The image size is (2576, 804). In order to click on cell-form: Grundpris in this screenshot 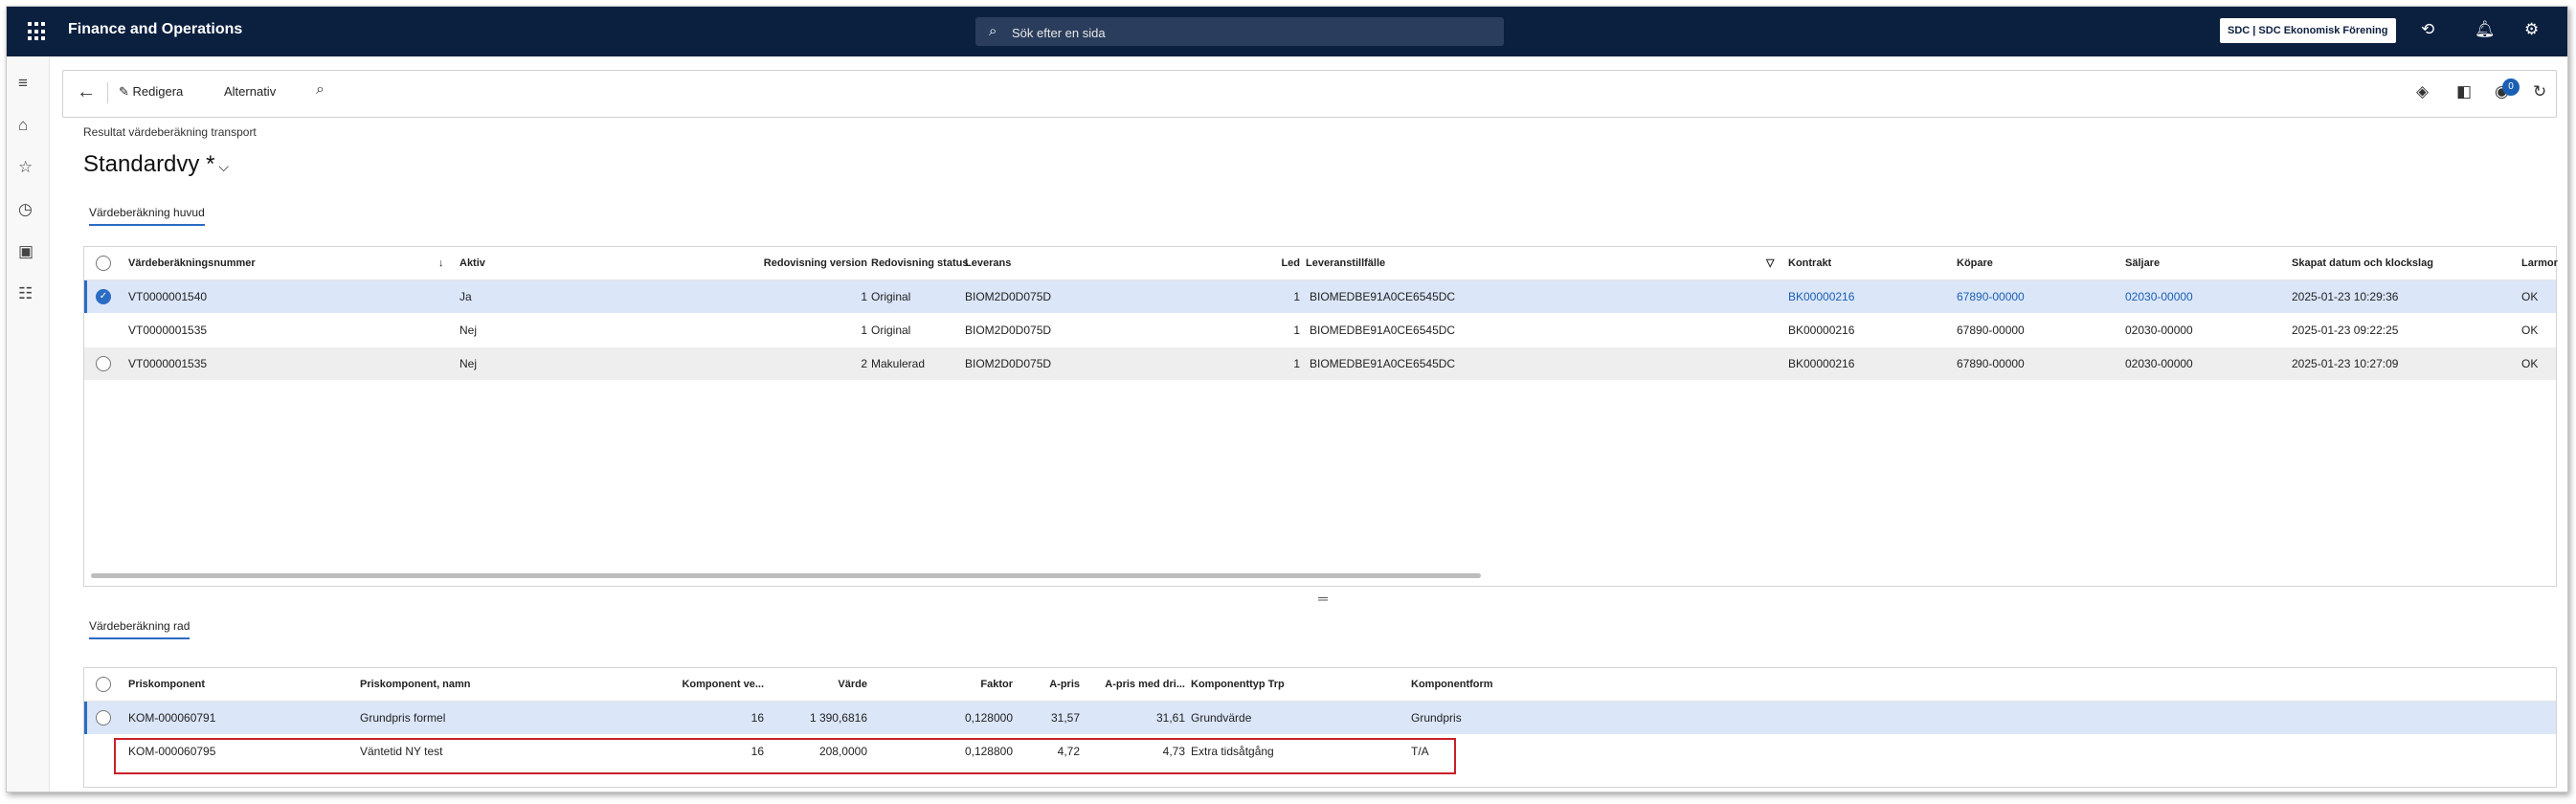, I will do `click(1437, 718)`.